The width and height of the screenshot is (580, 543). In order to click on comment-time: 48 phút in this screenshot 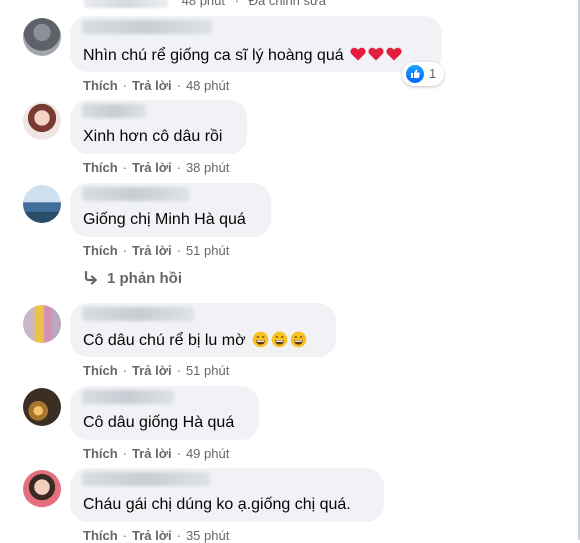, I will do `click(207, 85)`.